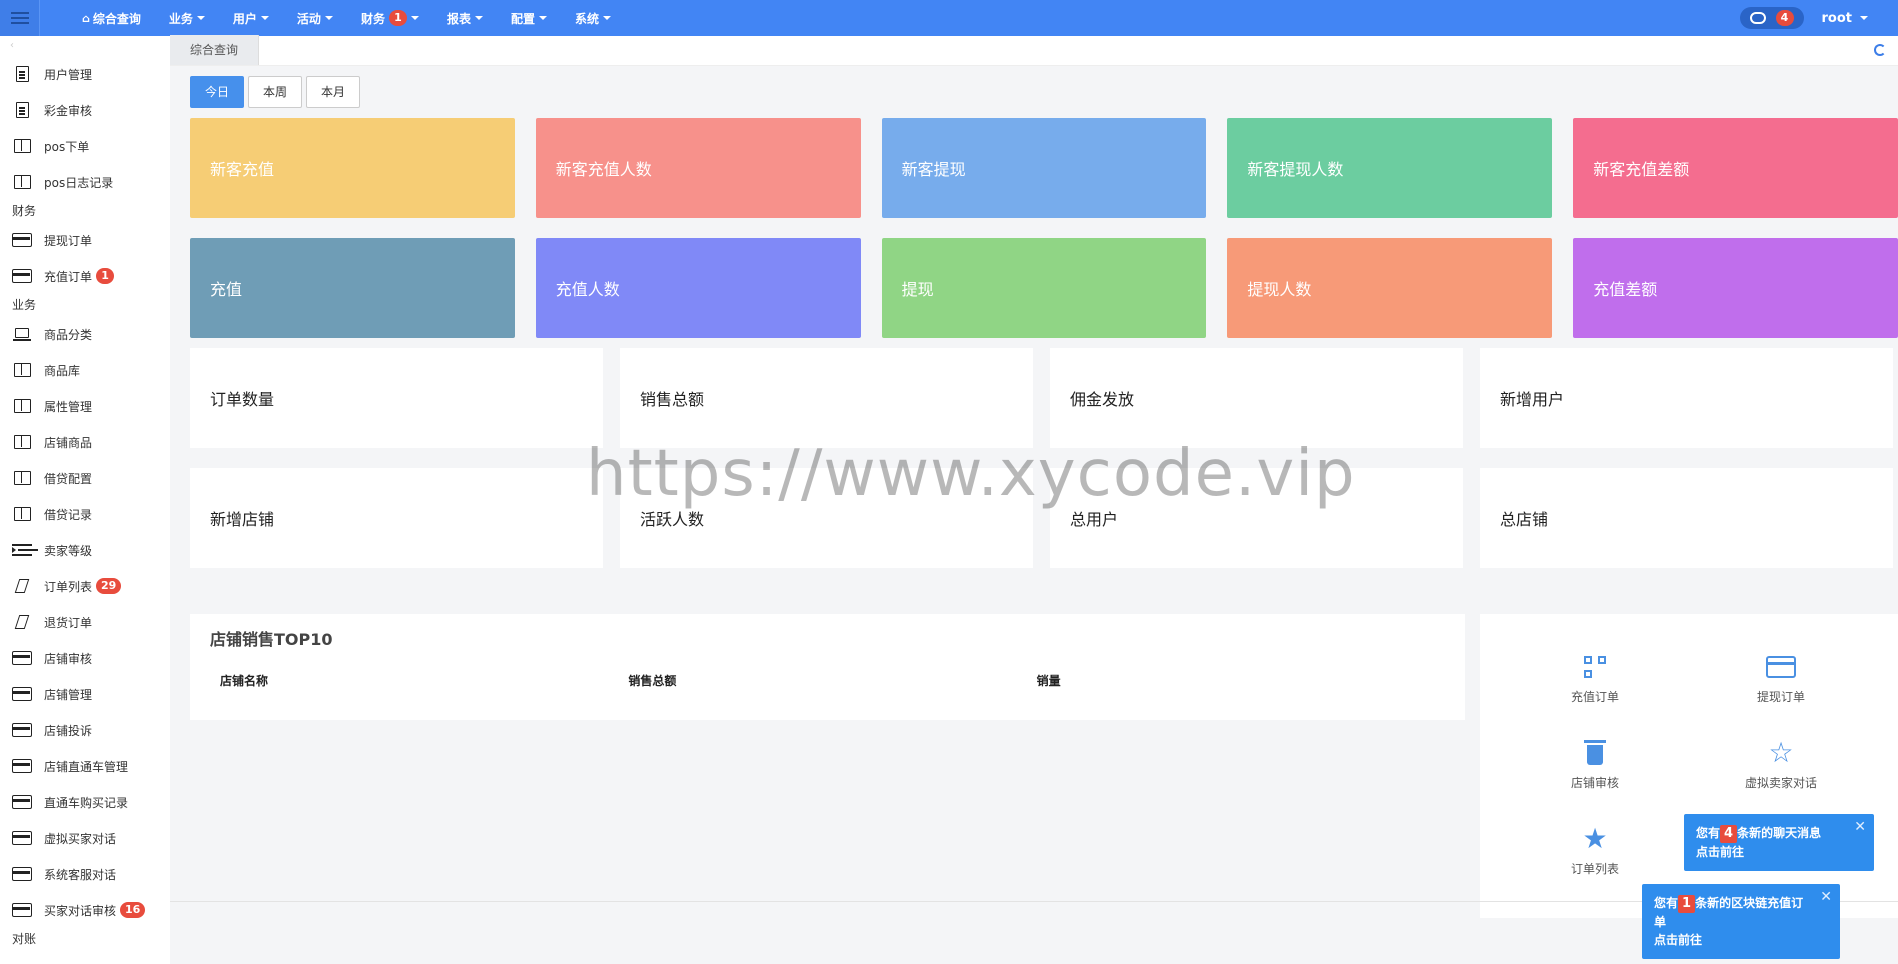 This screenshot has height=964, width=1898. What do you see at coordinates (85, 514) in the screenshot?
I see `sidebar-item: 借贷记录` at bounding box center [85, 514].